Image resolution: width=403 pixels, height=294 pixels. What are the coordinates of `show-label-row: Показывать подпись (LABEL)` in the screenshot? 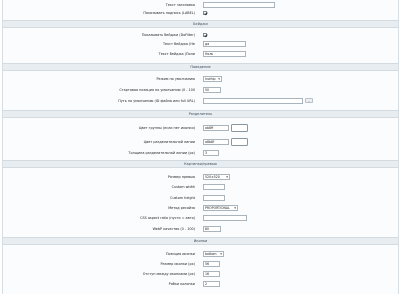 It's located at (200, 13).